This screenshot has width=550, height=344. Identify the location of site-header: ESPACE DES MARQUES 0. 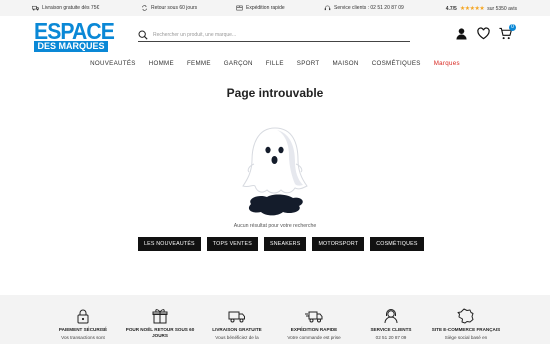
(275, 37).